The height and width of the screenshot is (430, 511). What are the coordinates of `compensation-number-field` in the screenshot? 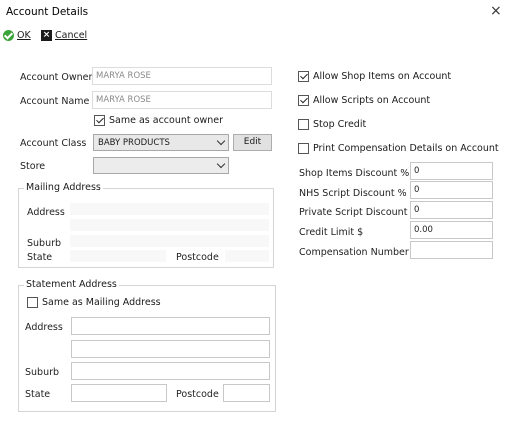 It's located at (451, 250).